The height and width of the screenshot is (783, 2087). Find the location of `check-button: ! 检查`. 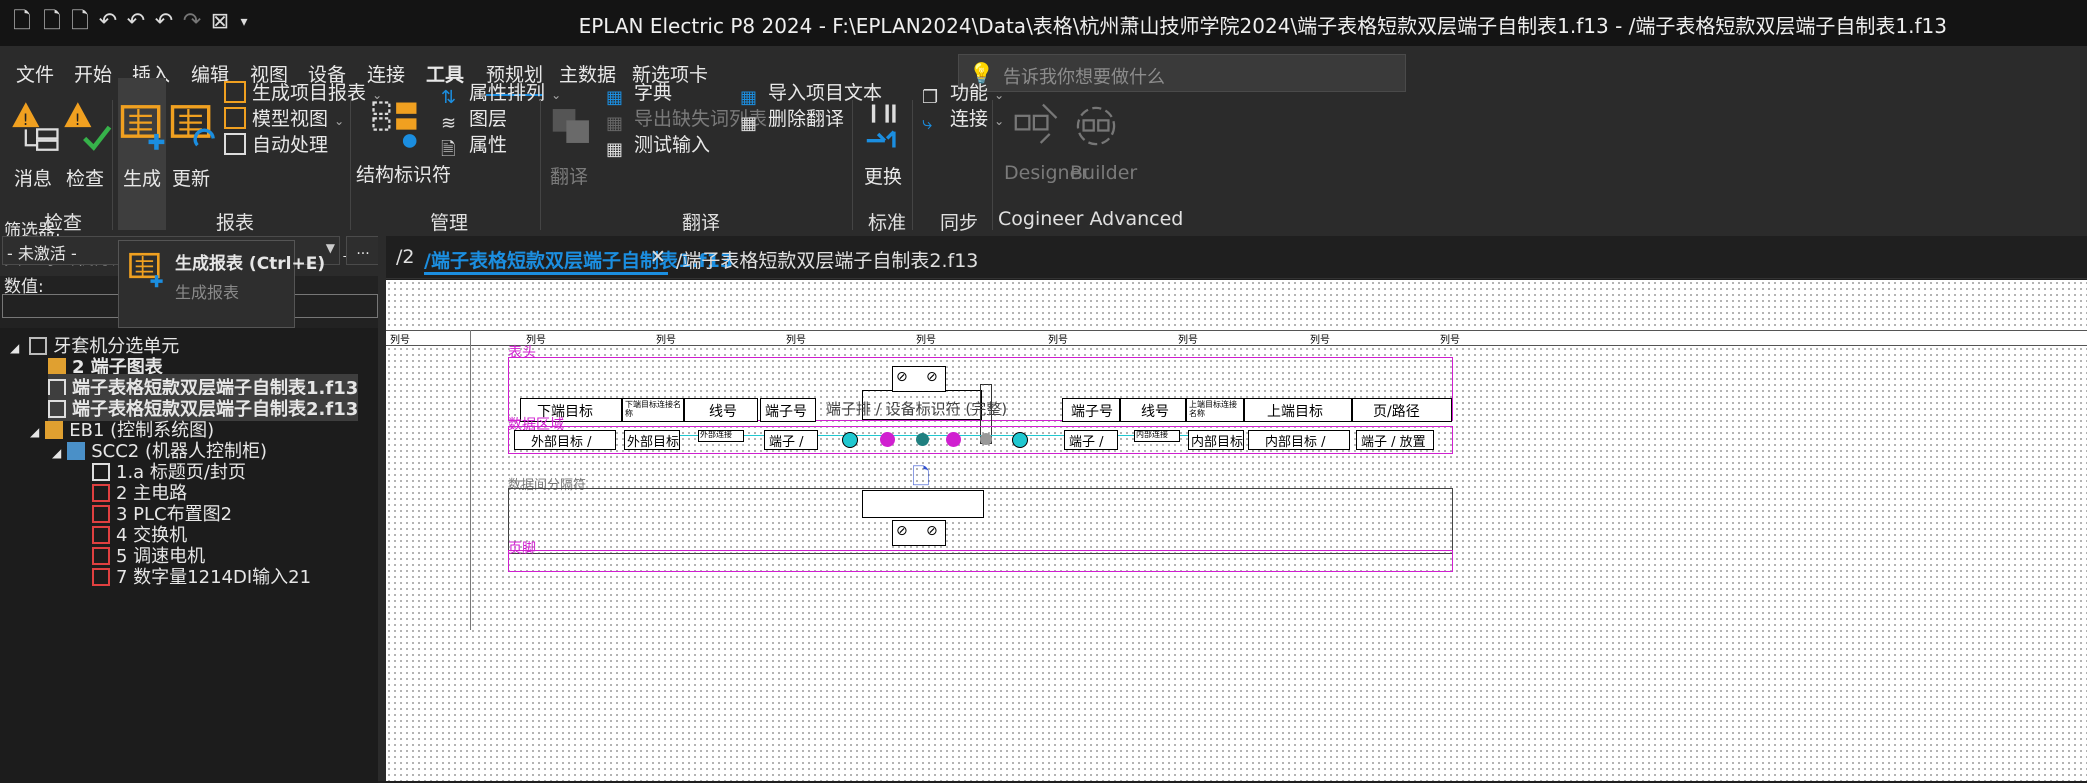

check-button: ! 检查 is located at coordinates (87, 145).